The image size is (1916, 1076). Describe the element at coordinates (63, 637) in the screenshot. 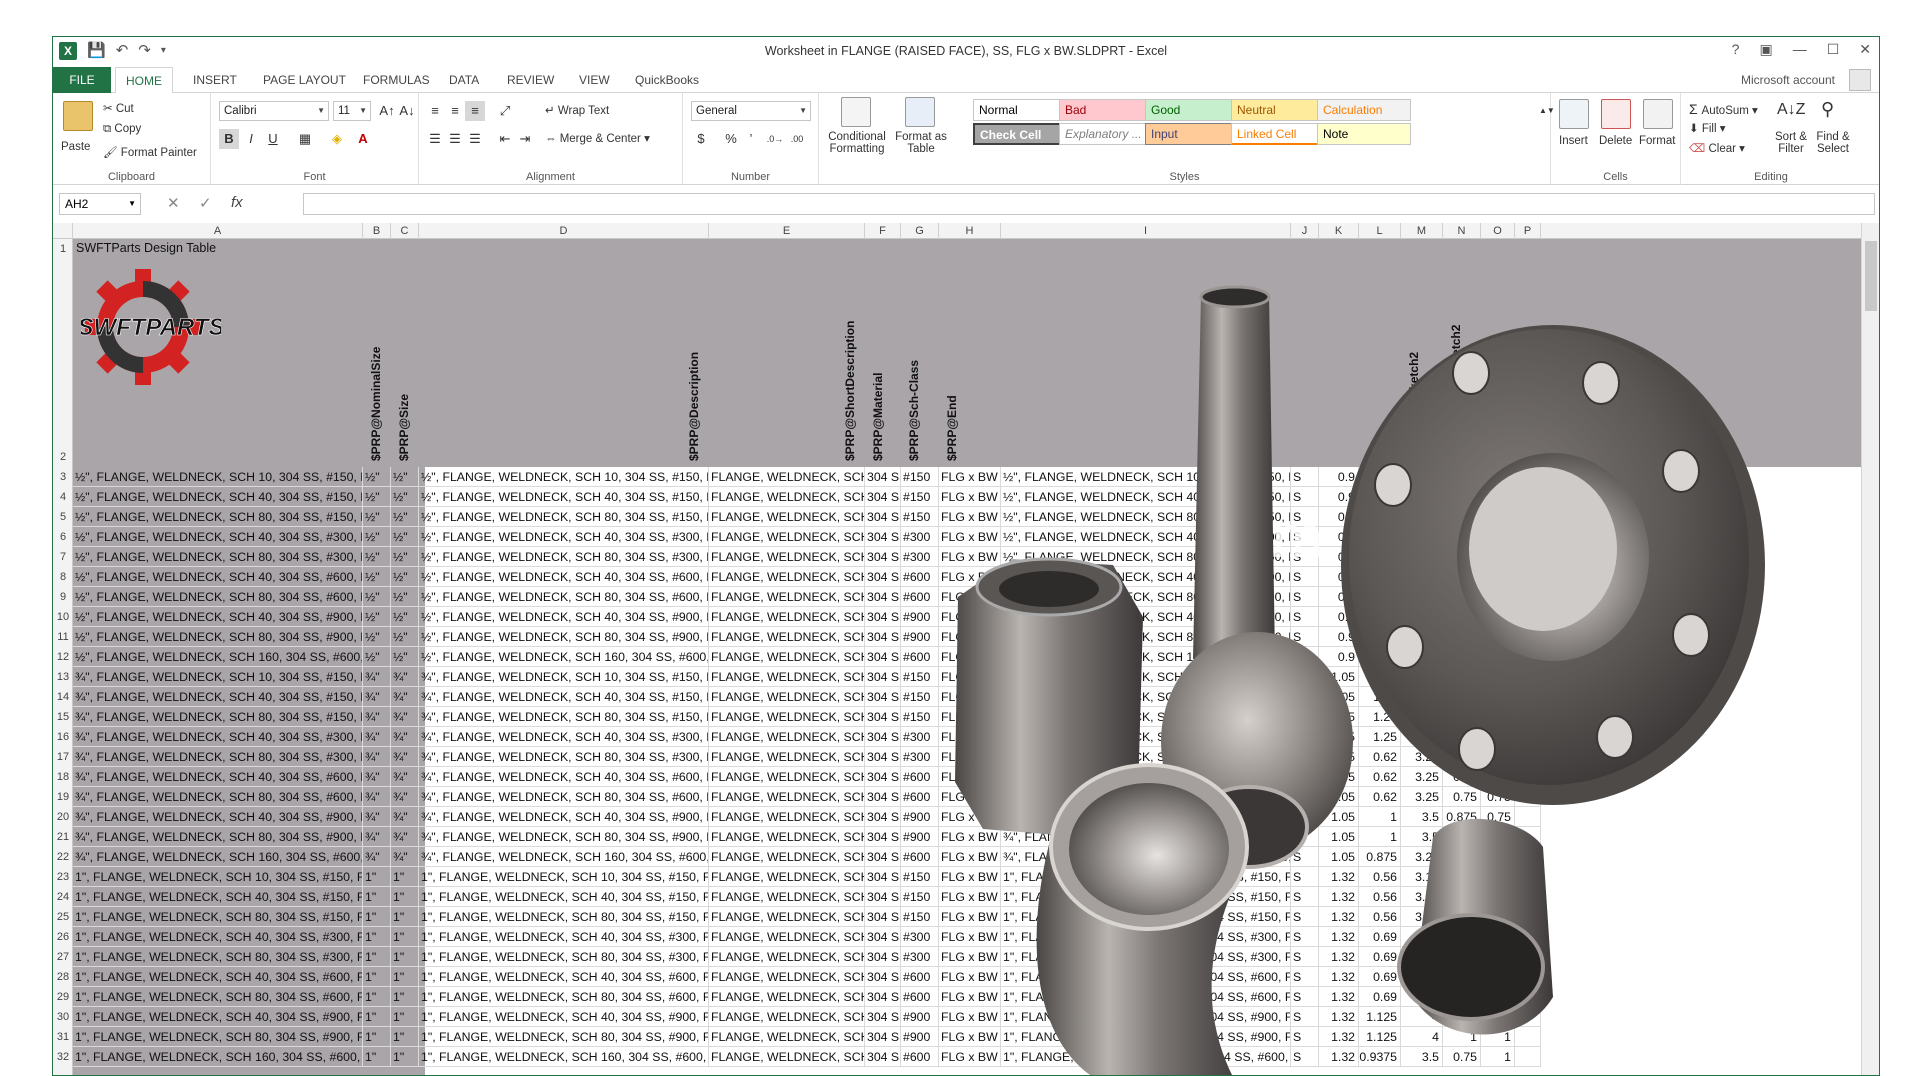

I see `row-header: 11` at that location.